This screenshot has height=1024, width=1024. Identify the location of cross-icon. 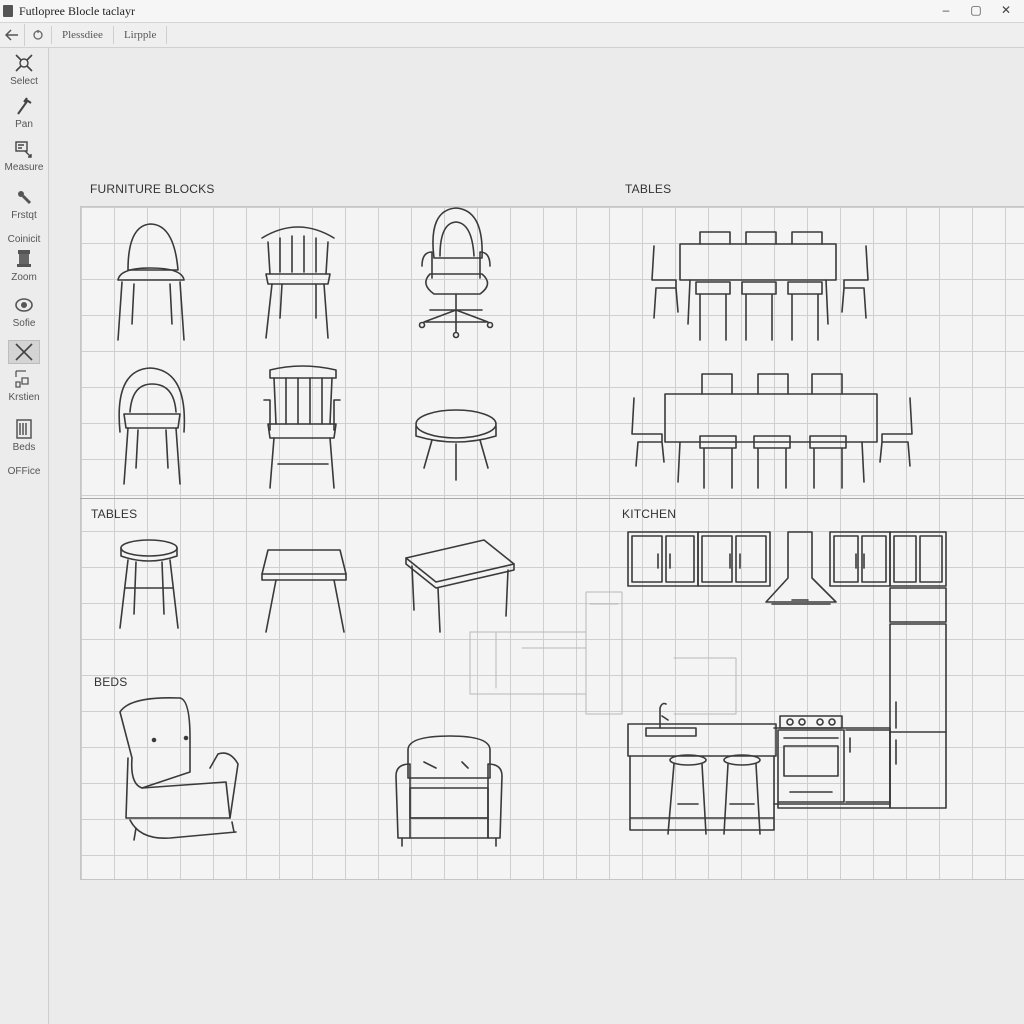
(24, 352).